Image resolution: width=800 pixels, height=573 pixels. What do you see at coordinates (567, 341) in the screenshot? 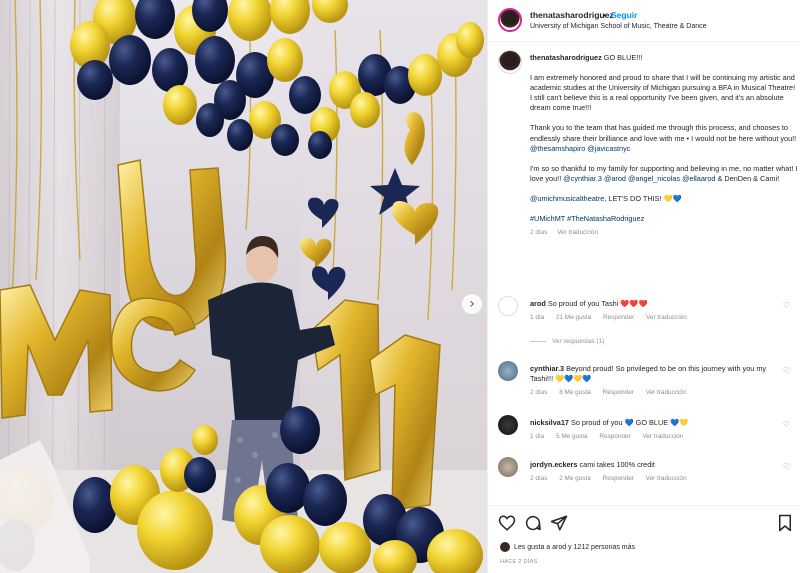
I see `view-replies-link: Ver respuestas (1)` at bounding box center [567, 341].